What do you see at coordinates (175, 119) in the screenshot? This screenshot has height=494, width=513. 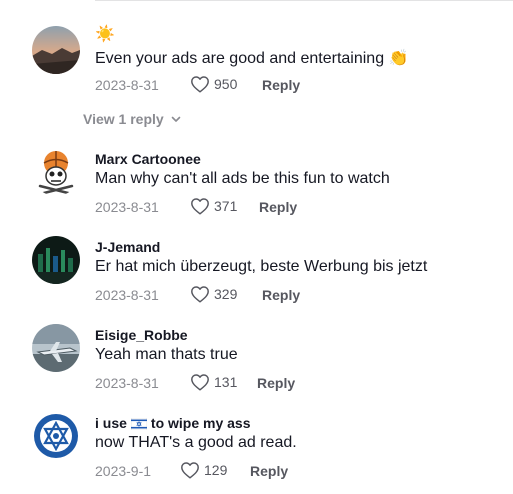 I see `chevron-down-icon` at bounding box center [175, 119].